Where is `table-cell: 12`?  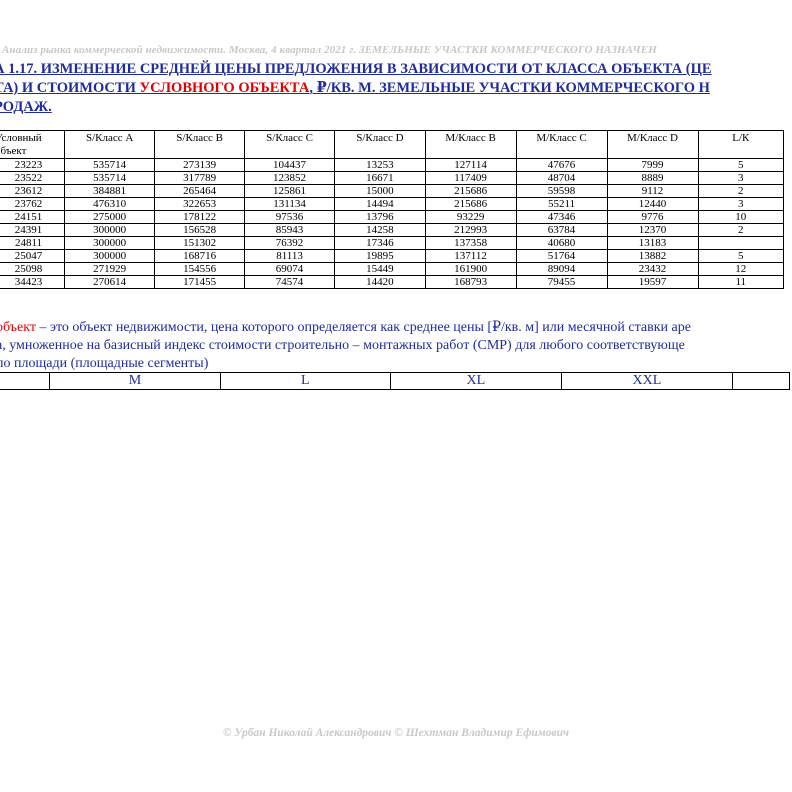
table-cell: 12 is located at coordinates (741, 269).